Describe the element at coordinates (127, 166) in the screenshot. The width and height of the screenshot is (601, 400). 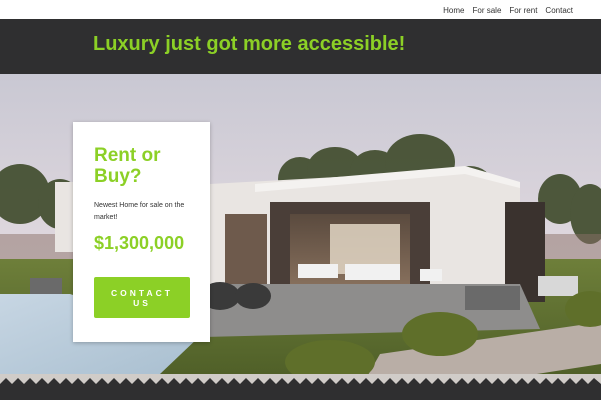
I see `listing-title: Rent or Buy?` at that location.